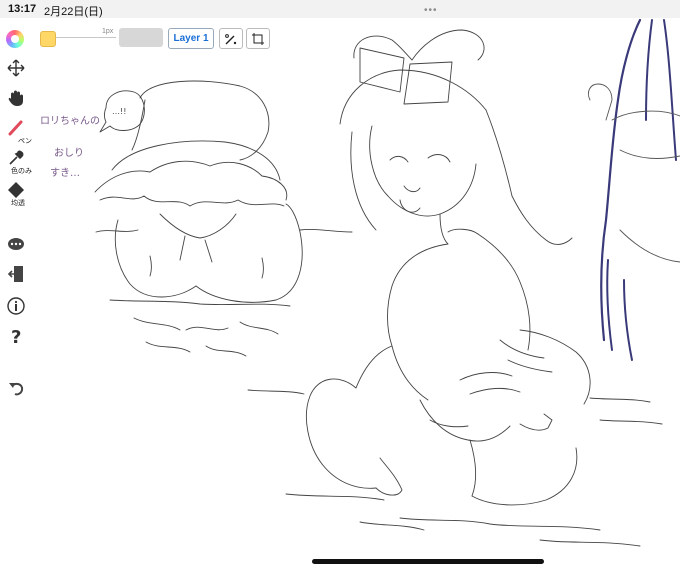 The width and height of the screenshot is (680, 569). What do you see at coordinates (119, 111) in the screenshot?
I see `bubble-text: …!!` at bounding box center [119, 111].